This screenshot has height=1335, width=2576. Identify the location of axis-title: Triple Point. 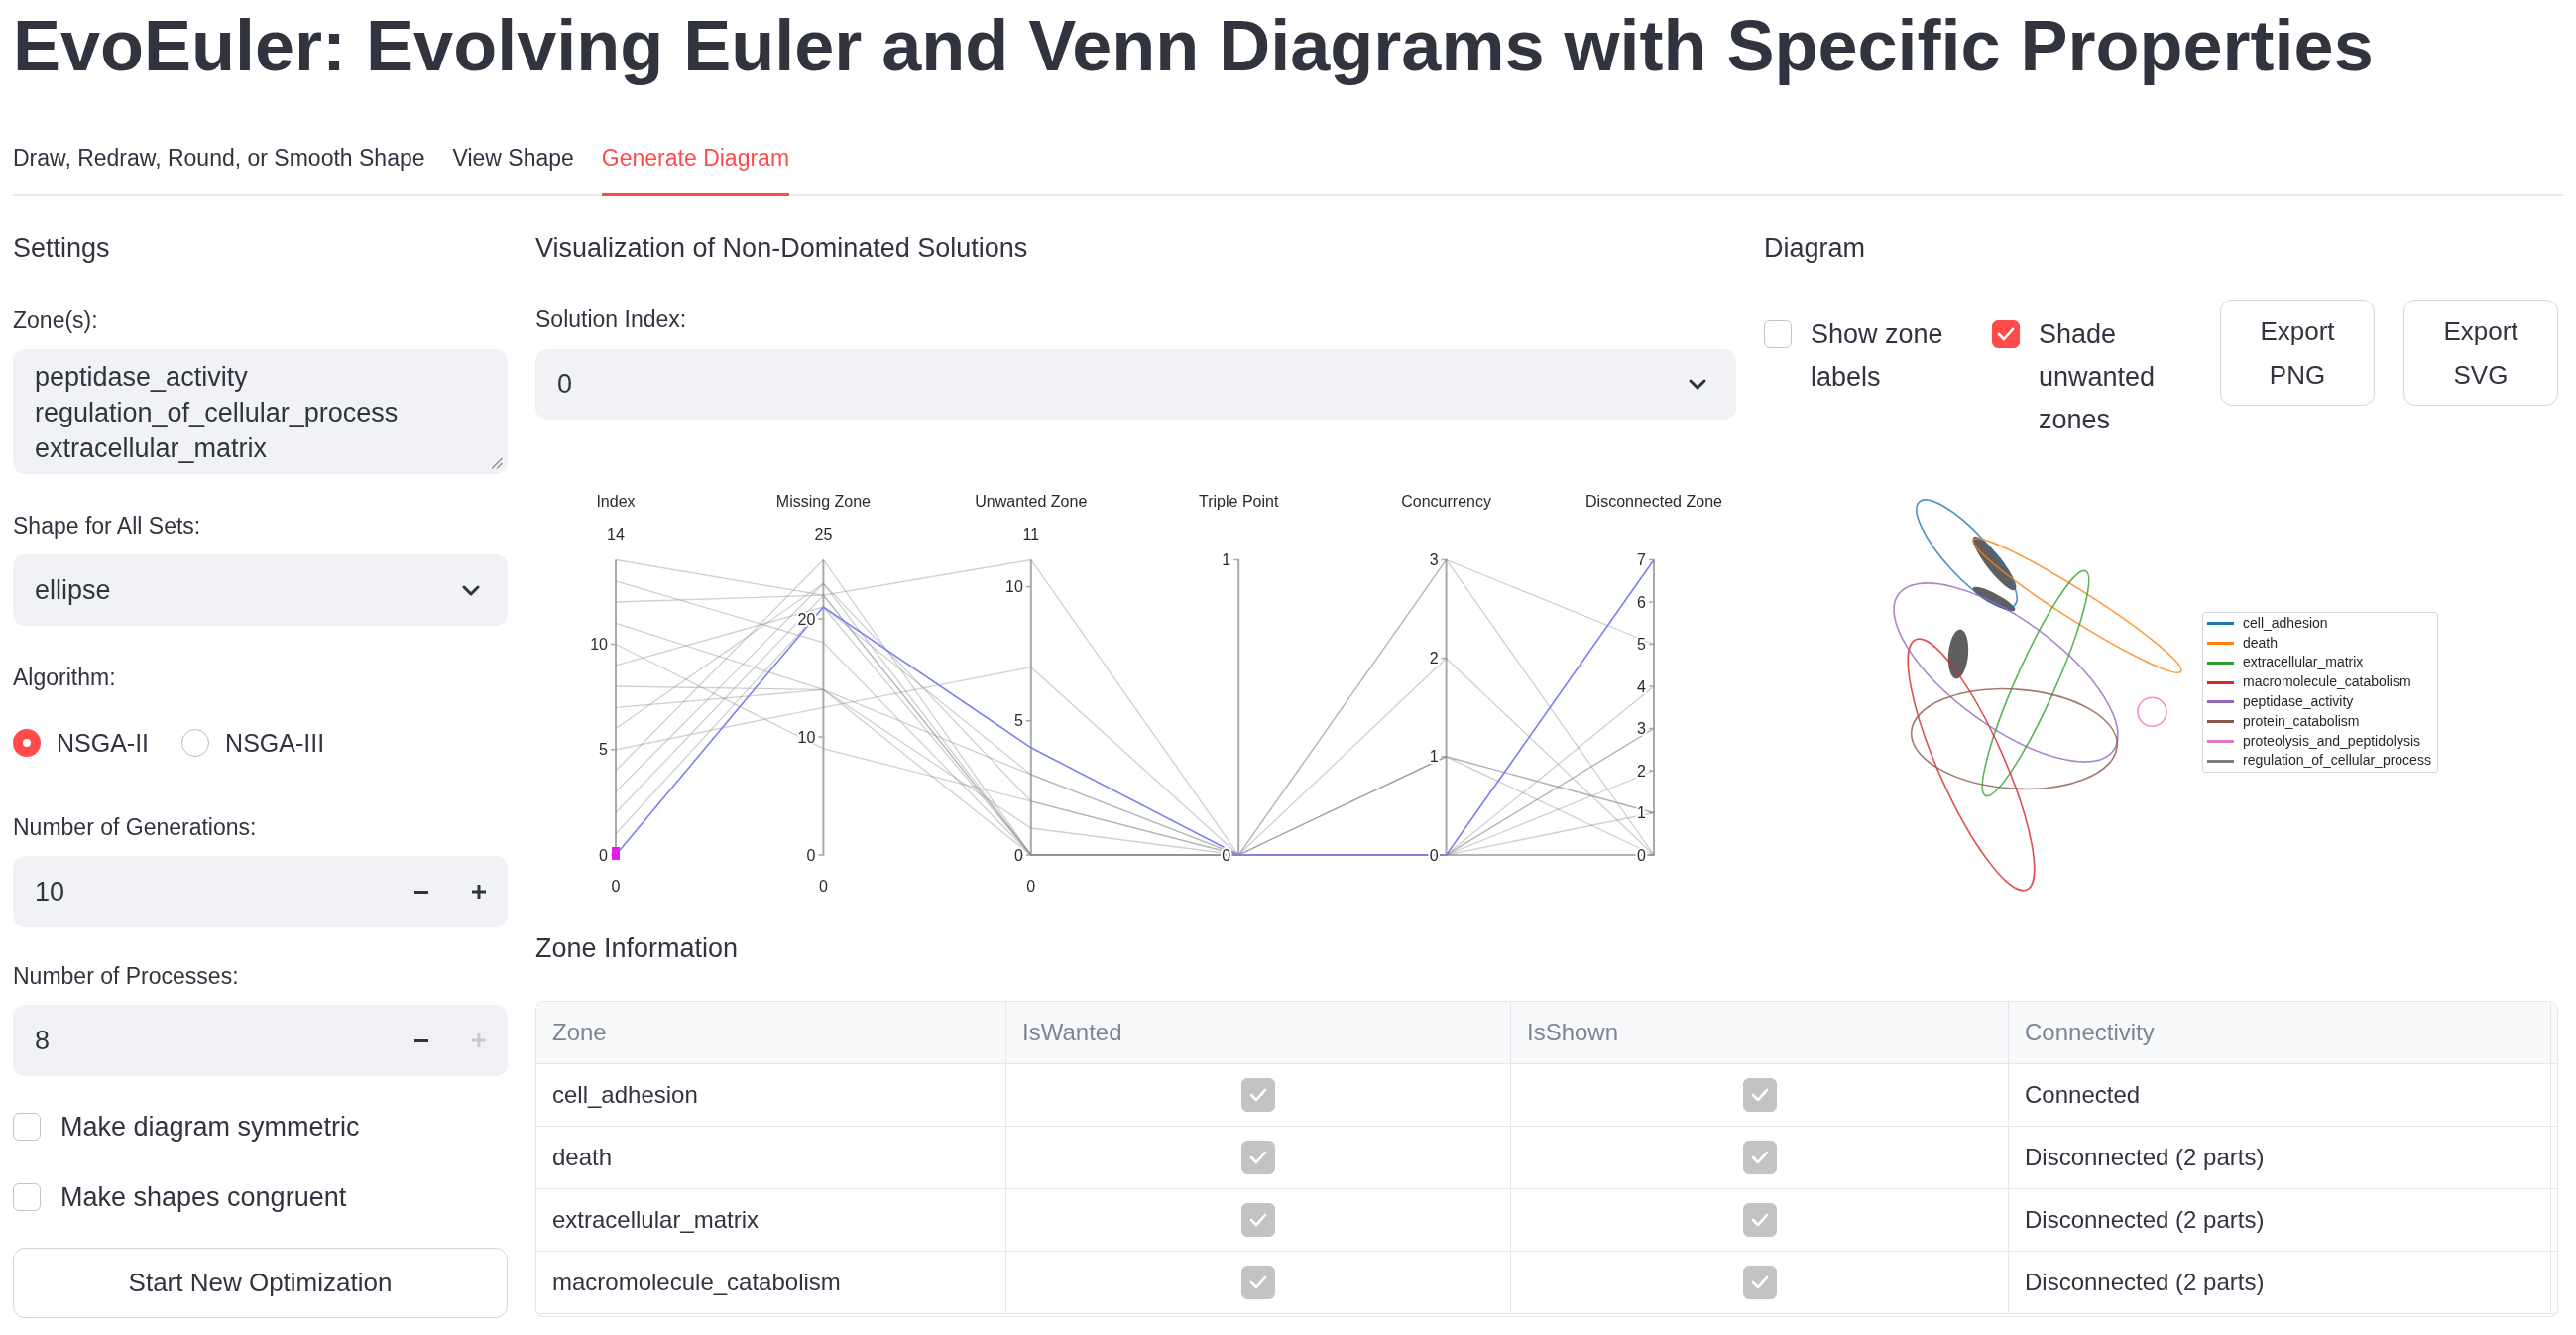
(1239, 501).